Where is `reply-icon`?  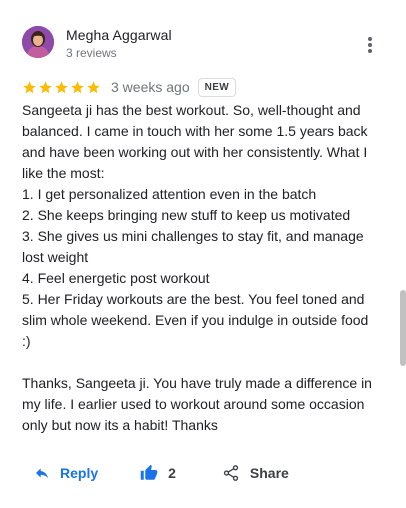 reply-icon is located at coordinates (42, 473).